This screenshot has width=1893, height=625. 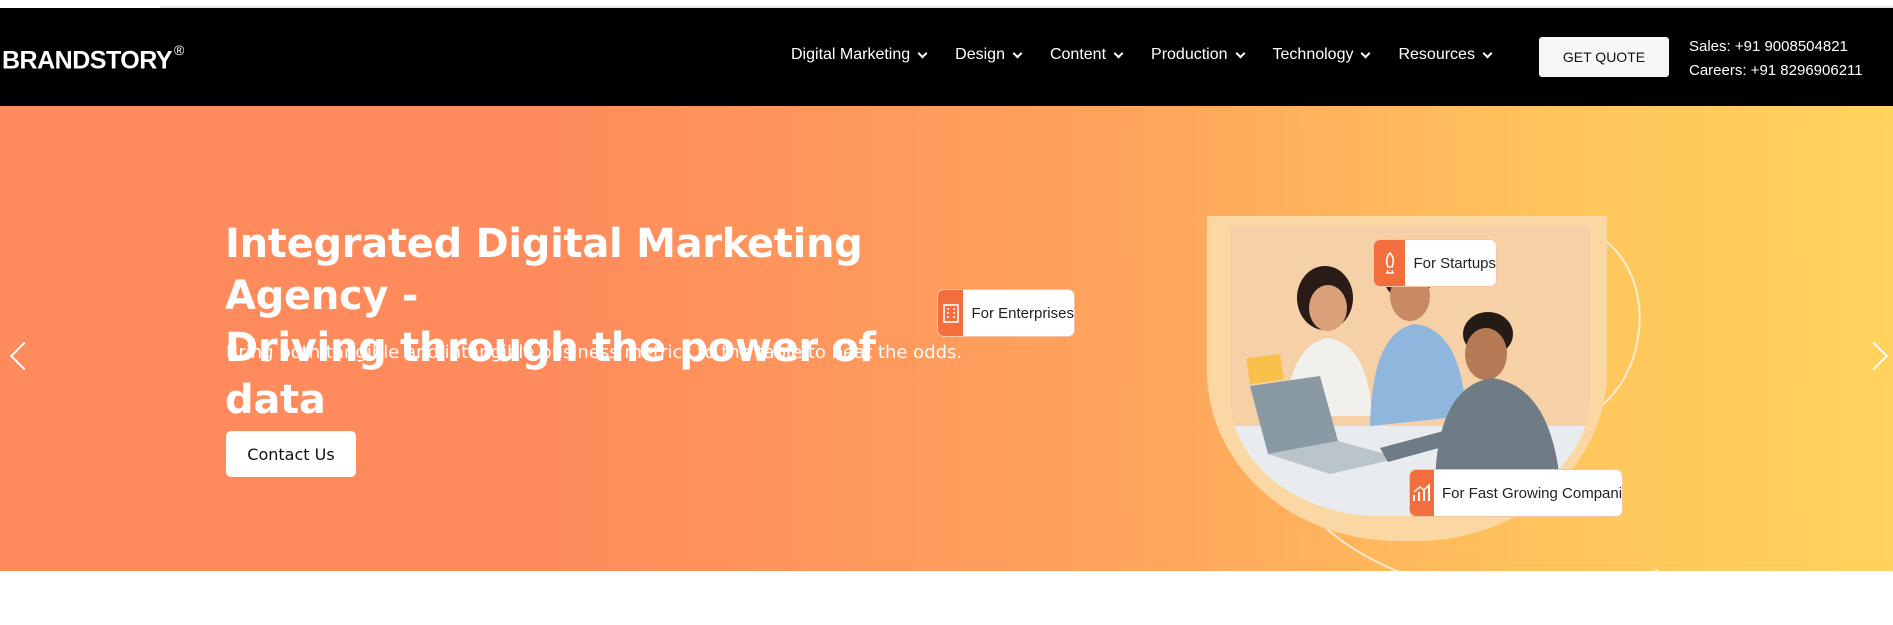 What do you see at coordinates (1874, 356) in the screenshot?
I see `next-slide-arrow-icon` at bounding box center [1874, 356].